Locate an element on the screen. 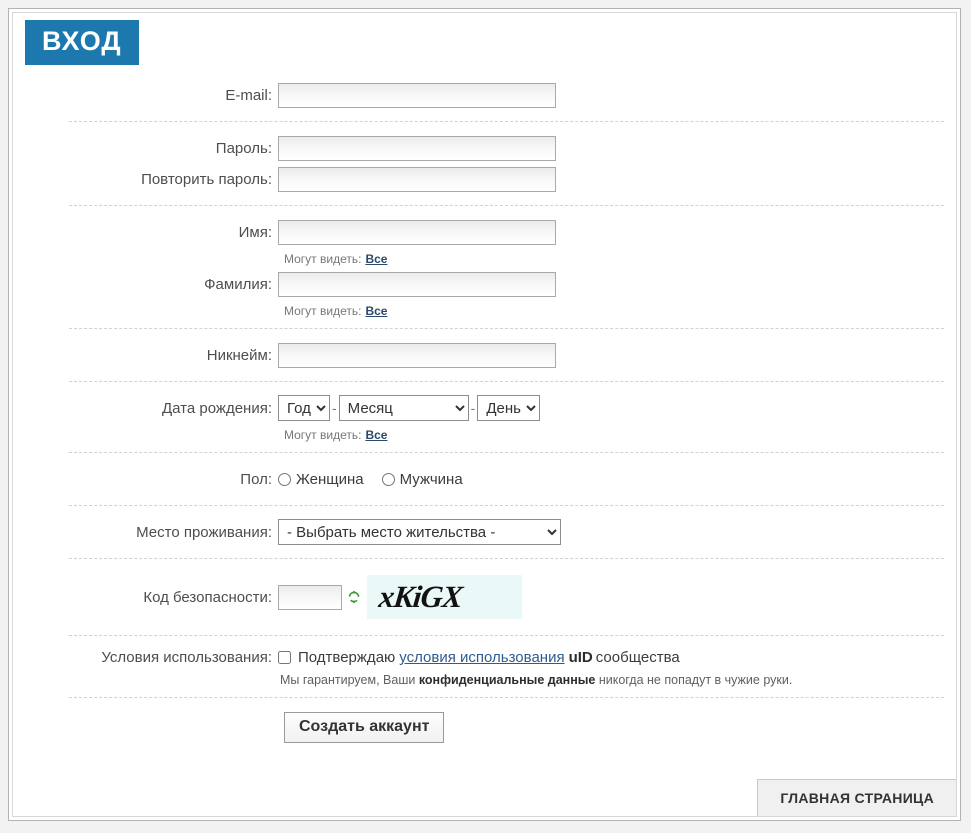  terms-note-part2: никогда не попадут в чужие руки. is located at coordinates (695, 680).